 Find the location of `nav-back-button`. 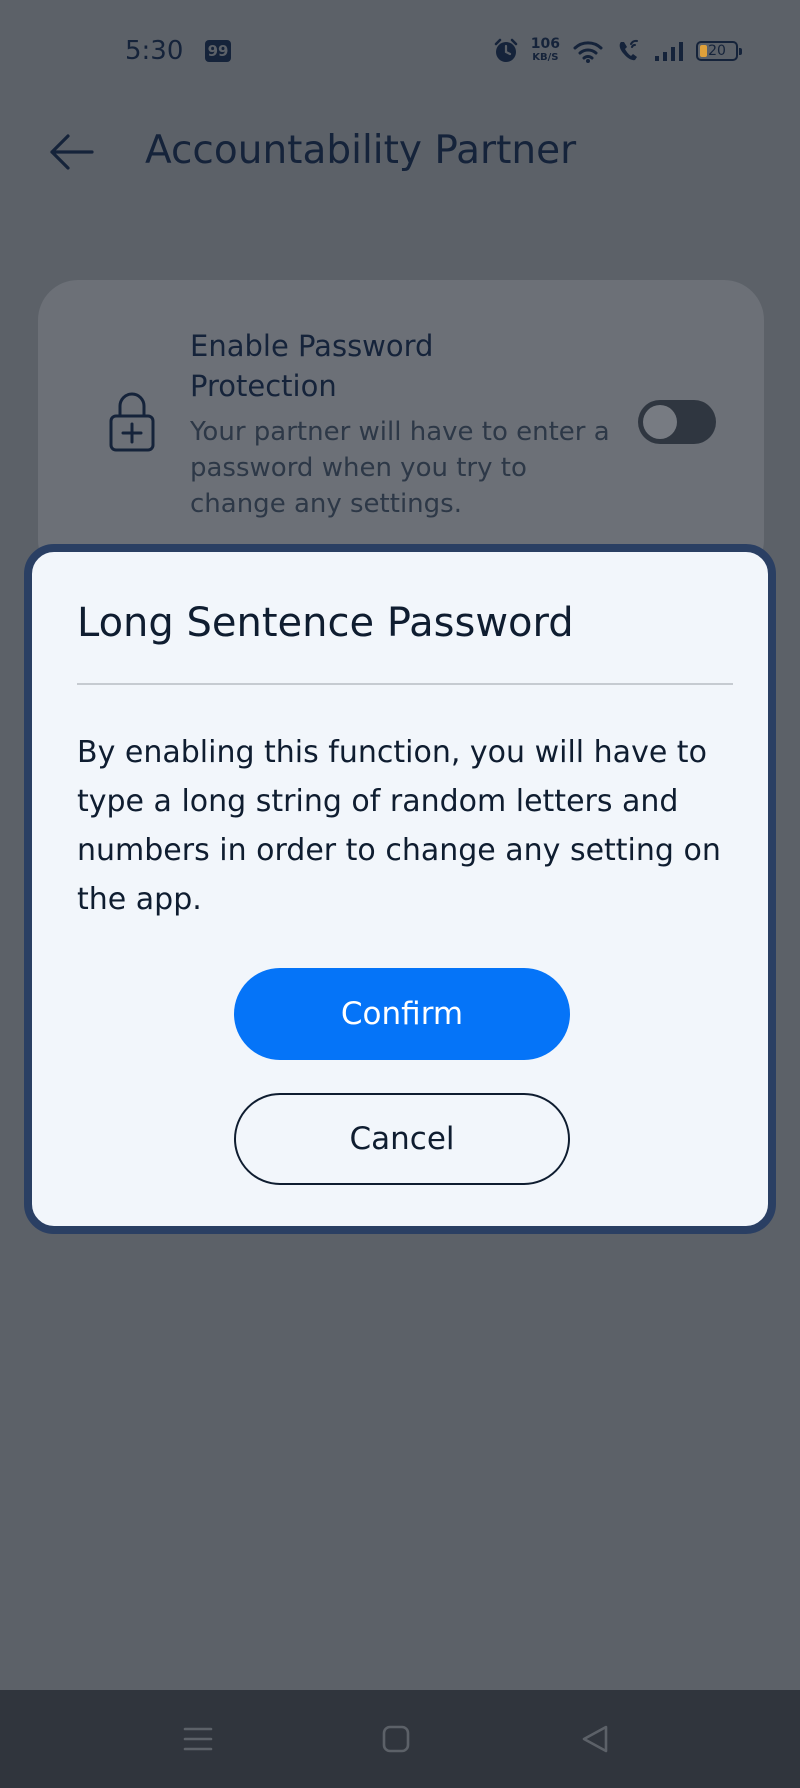

nav-back-button is located at coordinates (595, 1739).